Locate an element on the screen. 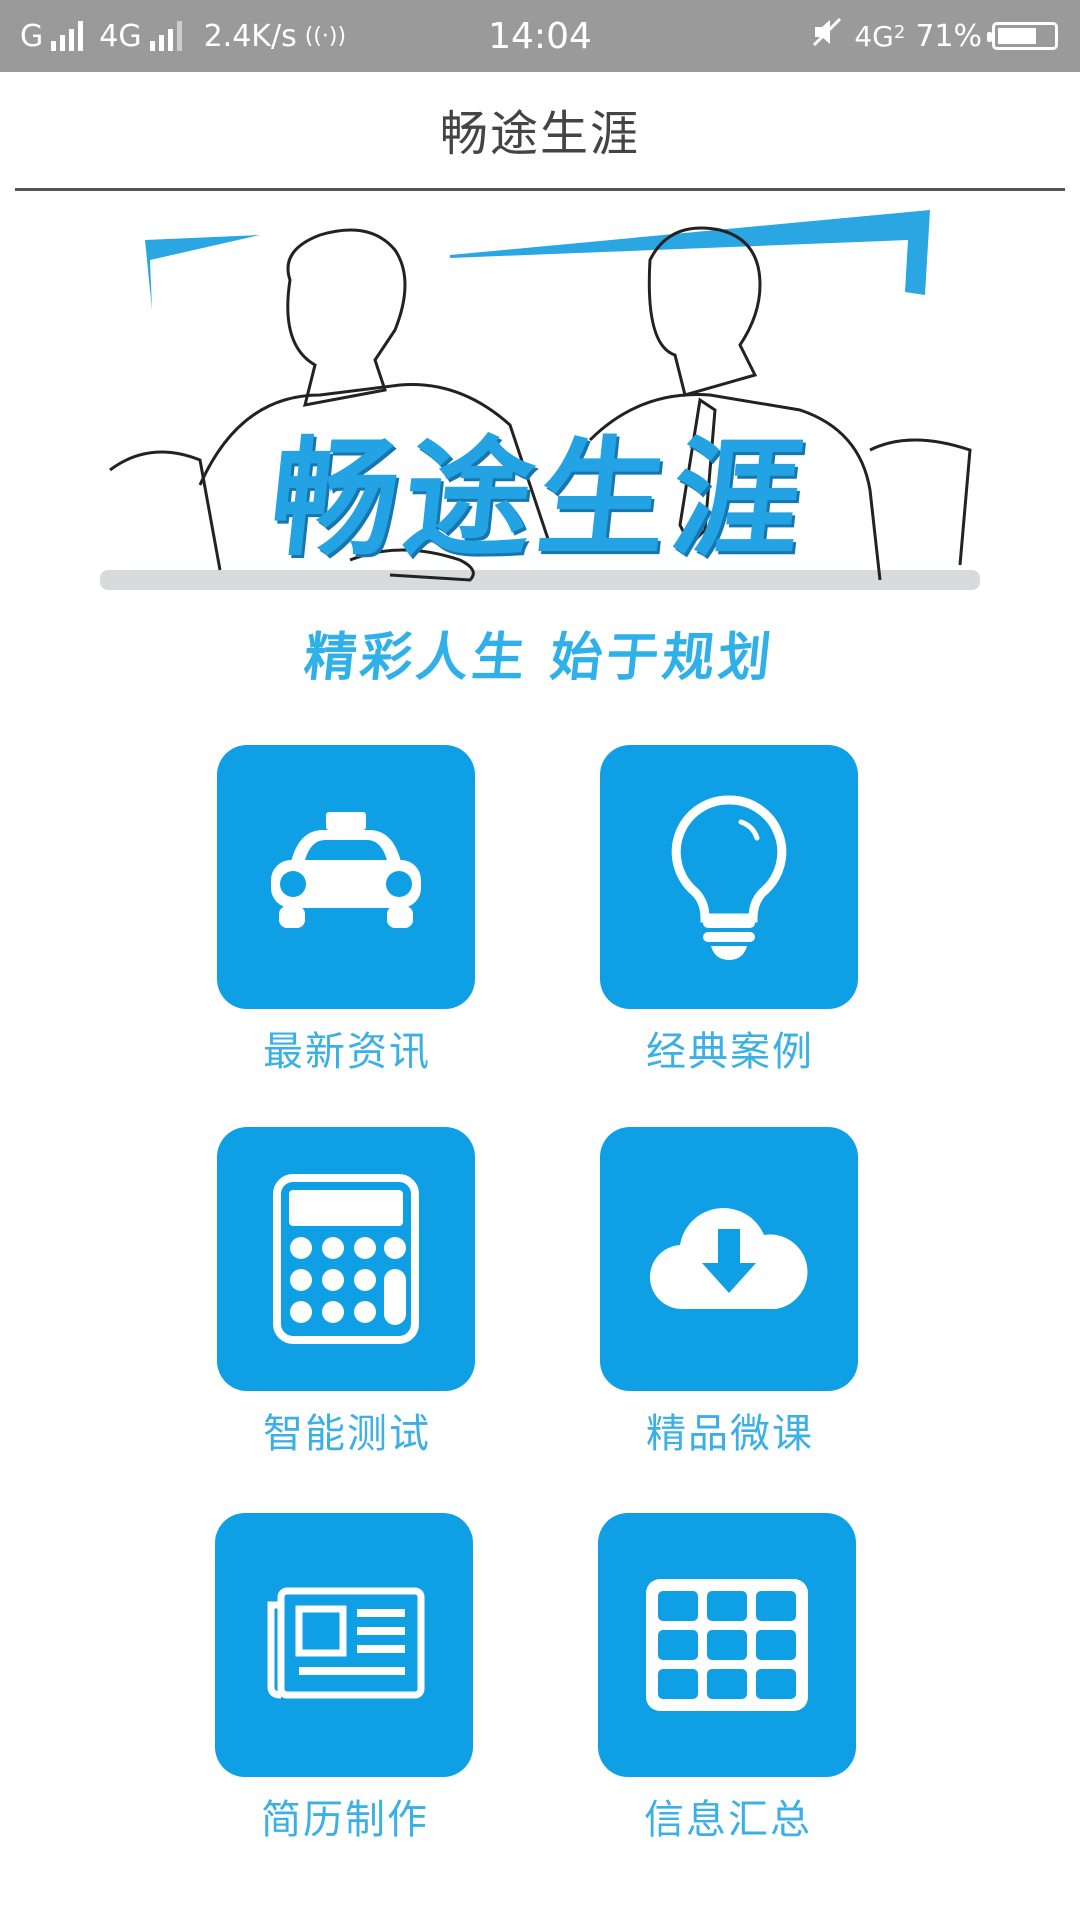 The width and height of the screenshot is (1080, 1920). status-left: G 4G 2.4K/s ((·)) is located at coordinates (183, 36).